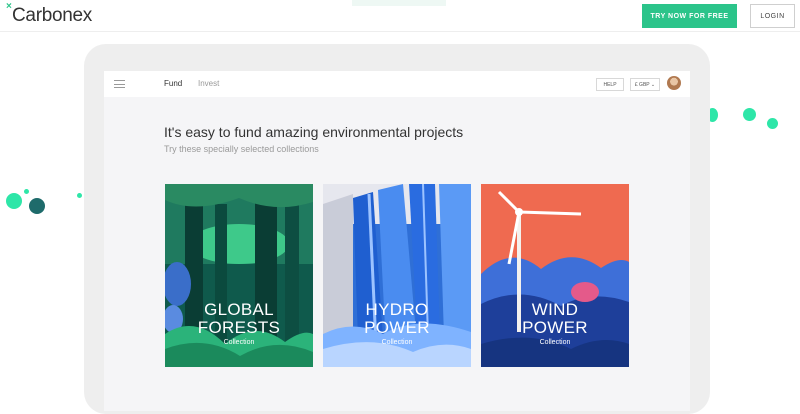 The image size is (800, 414). I want to click on app-header: Fund Invest HELP £ GBP ⌄, so click(397, 84).